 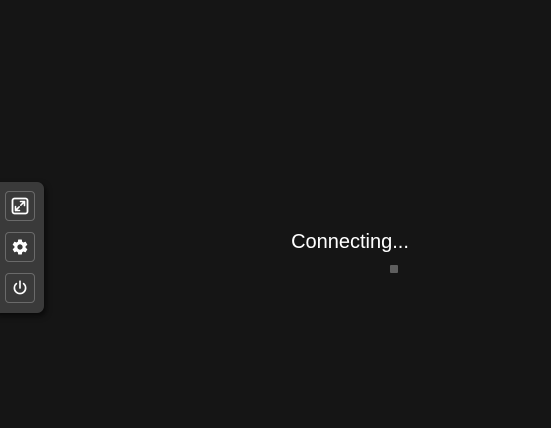 I want to click on loading-indicator, so click(x=394, y=269).